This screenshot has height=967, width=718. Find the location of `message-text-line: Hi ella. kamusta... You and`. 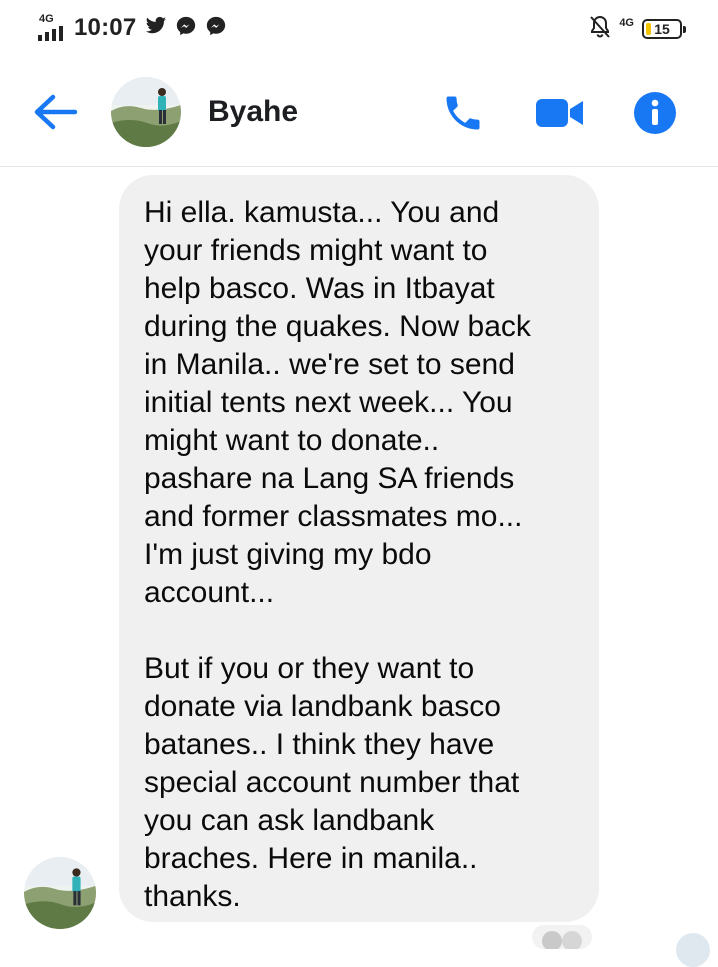

message-text-line: Hi ella. kamusta... You and is located at coordinates (322, 212).